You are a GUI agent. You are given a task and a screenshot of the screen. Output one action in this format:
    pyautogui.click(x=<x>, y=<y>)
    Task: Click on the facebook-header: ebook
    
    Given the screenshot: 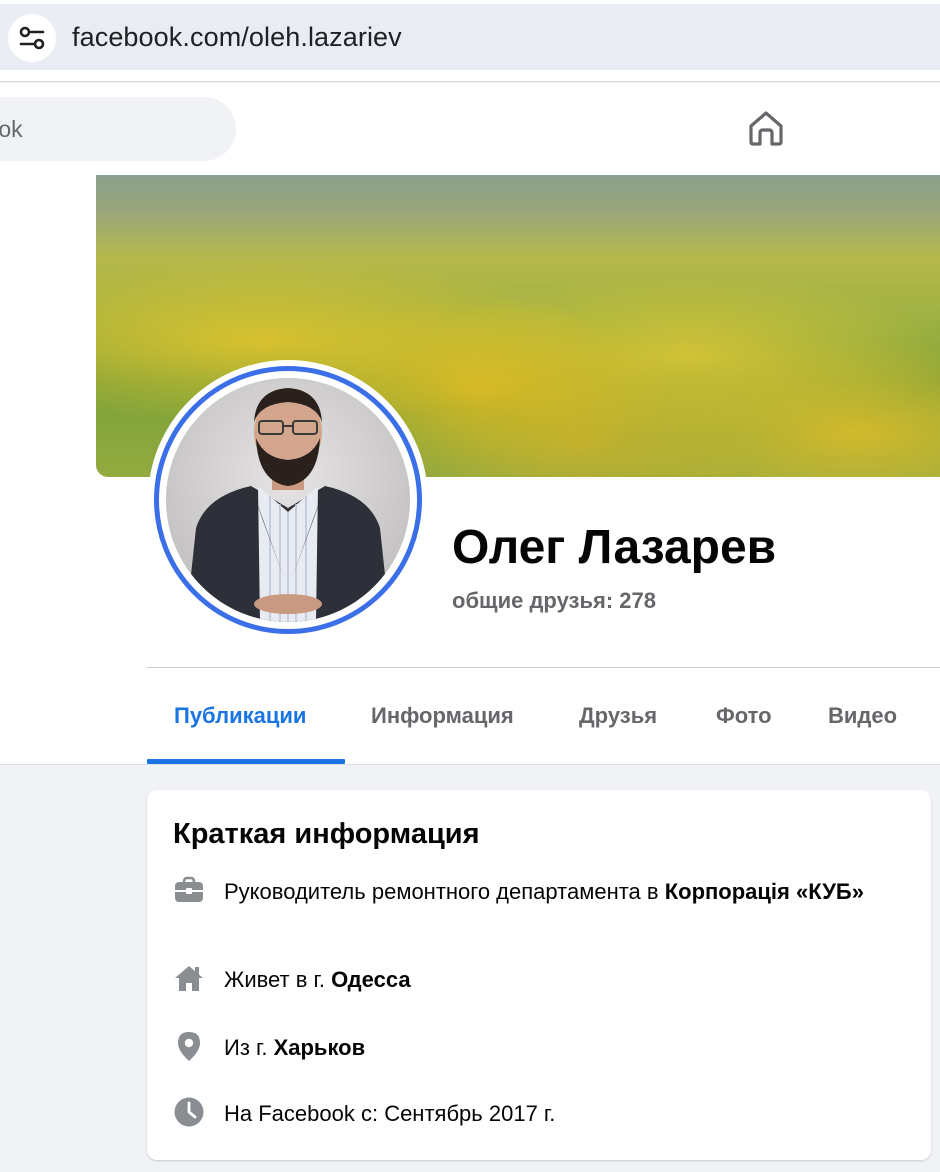 What is the action you would take?
    pyautogui.click(x=470, y=129)
    